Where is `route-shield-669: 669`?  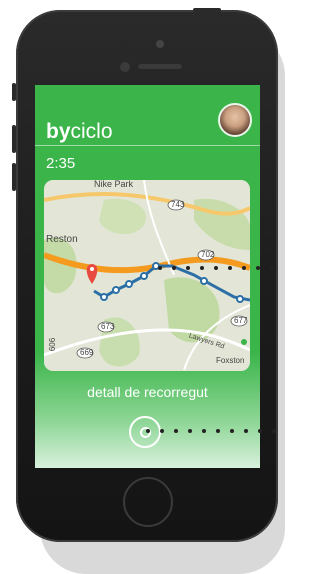 route-shield-669: 669 is located at coordinates (87, 352).